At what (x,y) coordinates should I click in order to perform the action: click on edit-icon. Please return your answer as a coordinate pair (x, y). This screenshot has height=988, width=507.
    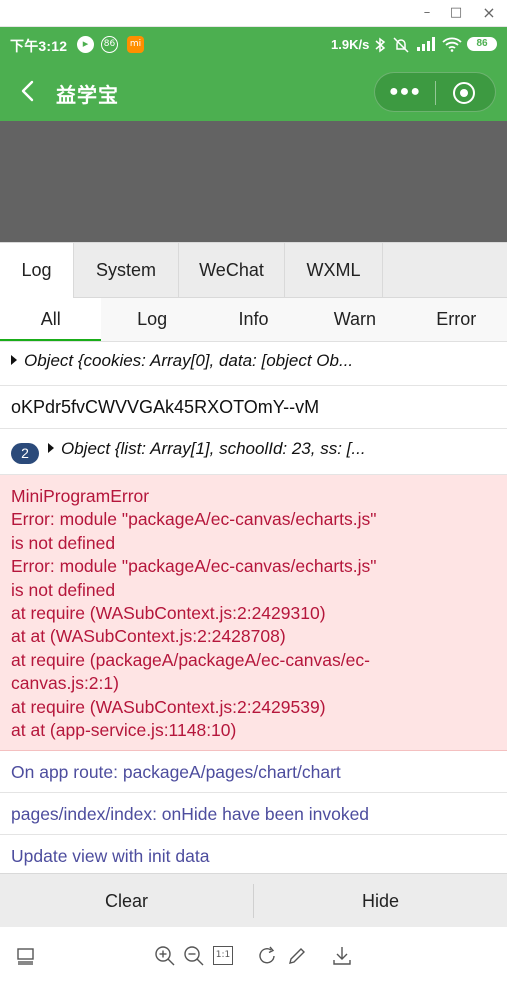
    Looking at the image, I should click on (297, 956).